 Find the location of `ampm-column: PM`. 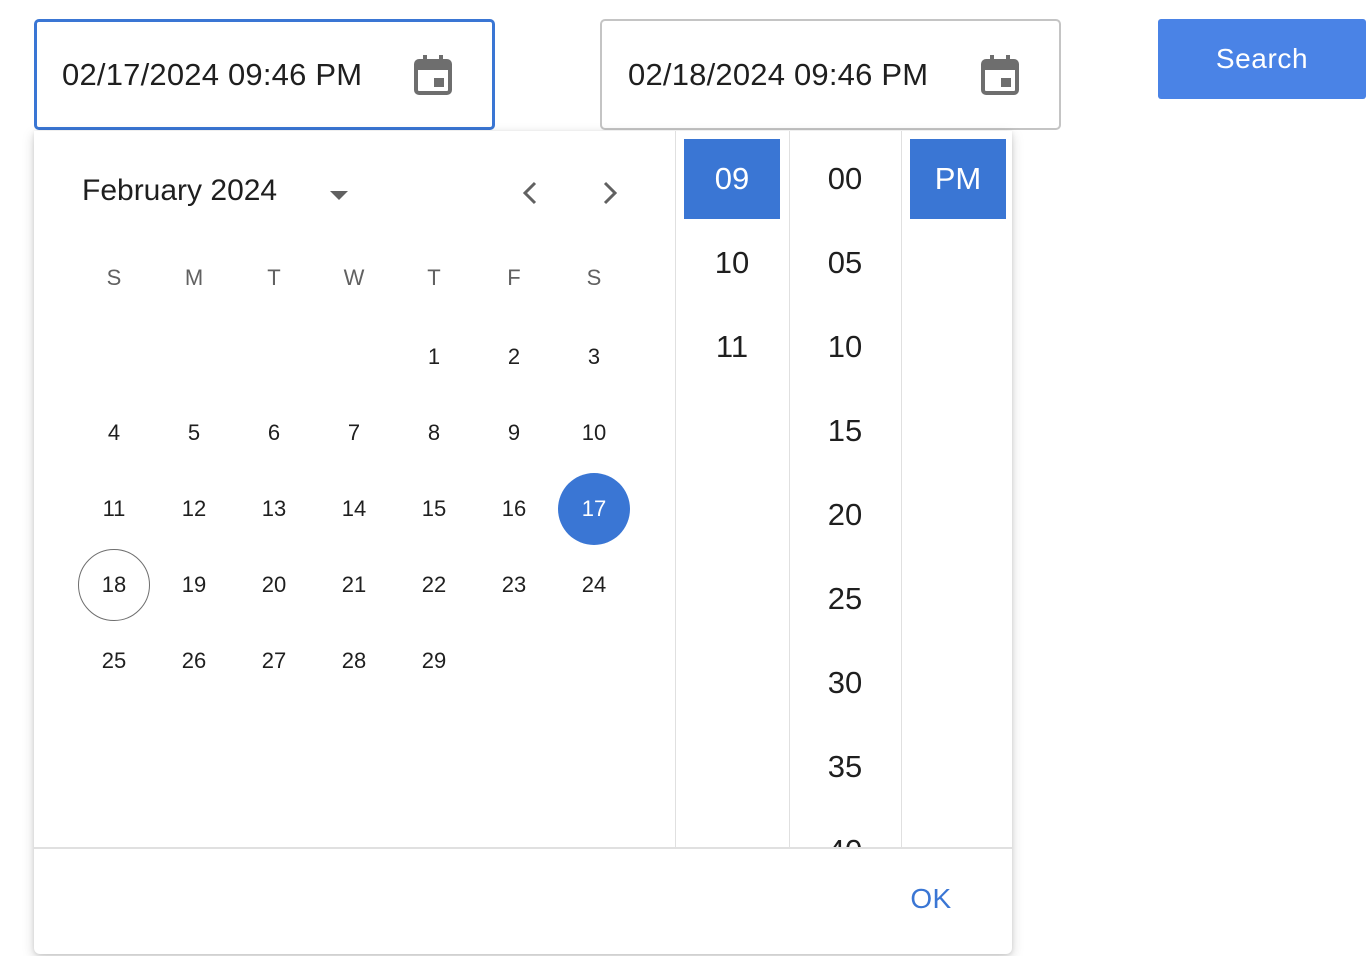

ampm-column: PM is located at coordinates (956, 489).